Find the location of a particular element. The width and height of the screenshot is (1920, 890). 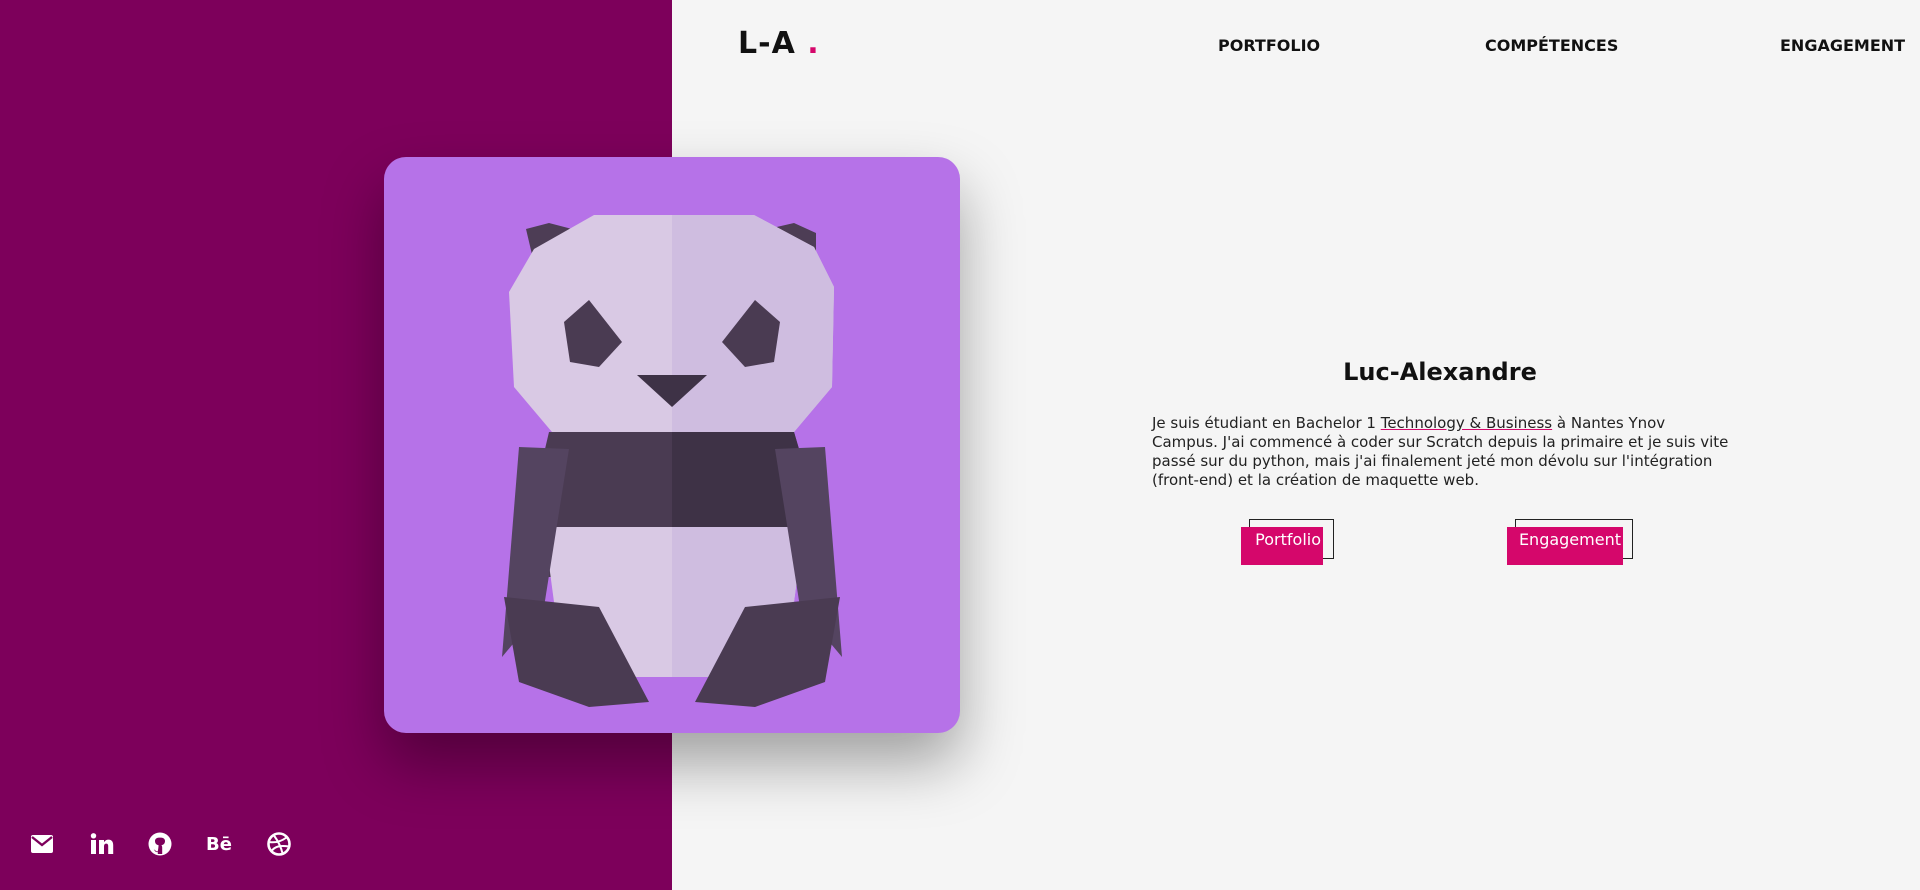

portfolio-button-label: Portfolio is located at coordinates (1288, 539).